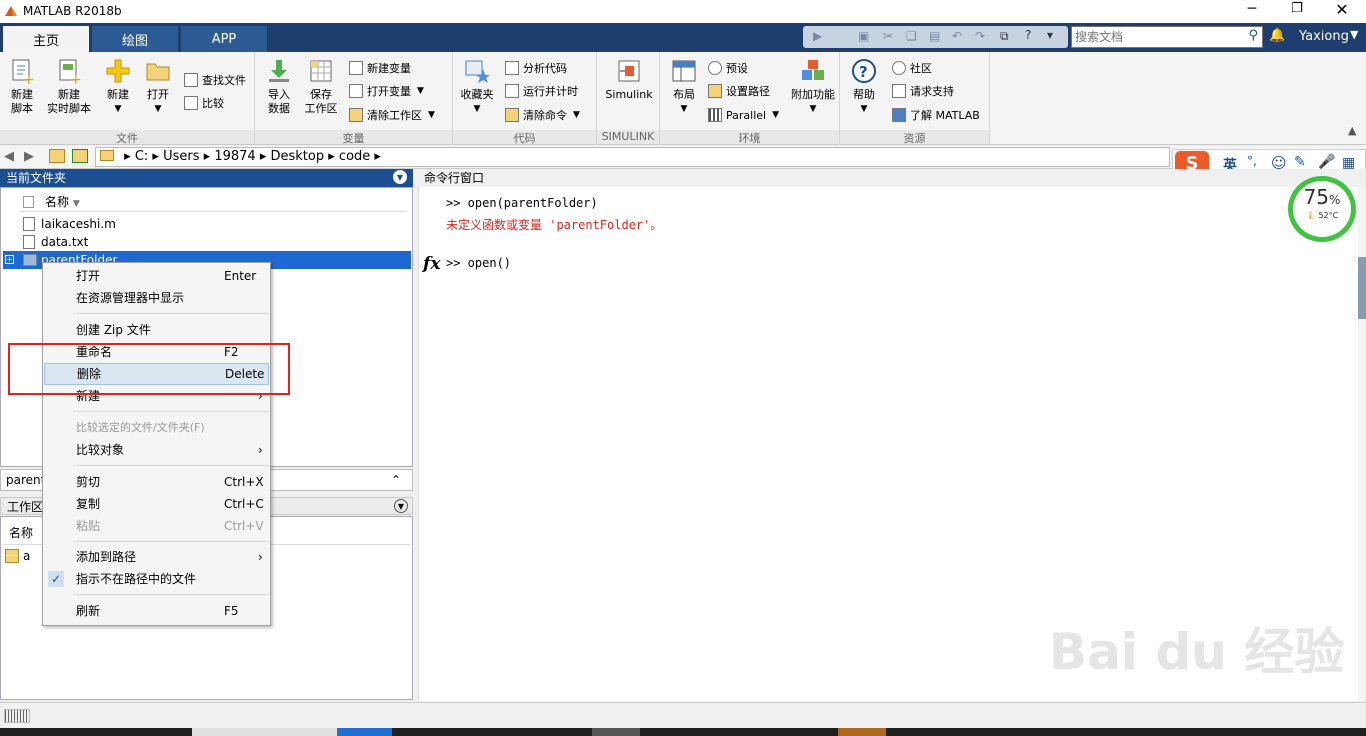 The height and width of the screenshot is (736, 1366). What do you see at coordinates (29, 224) in the screenshot?
I see `m-file-icon` at bounding box center [29, 224].